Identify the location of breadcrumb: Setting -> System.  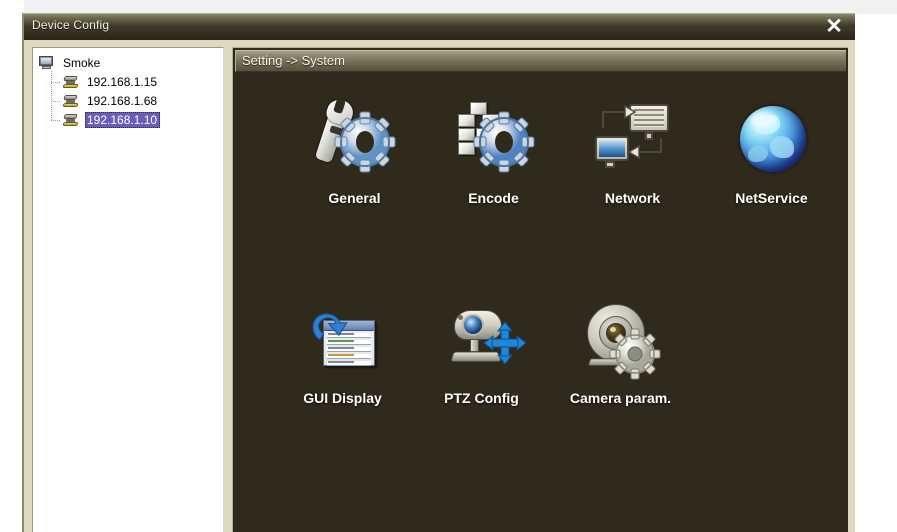
(540, 61).